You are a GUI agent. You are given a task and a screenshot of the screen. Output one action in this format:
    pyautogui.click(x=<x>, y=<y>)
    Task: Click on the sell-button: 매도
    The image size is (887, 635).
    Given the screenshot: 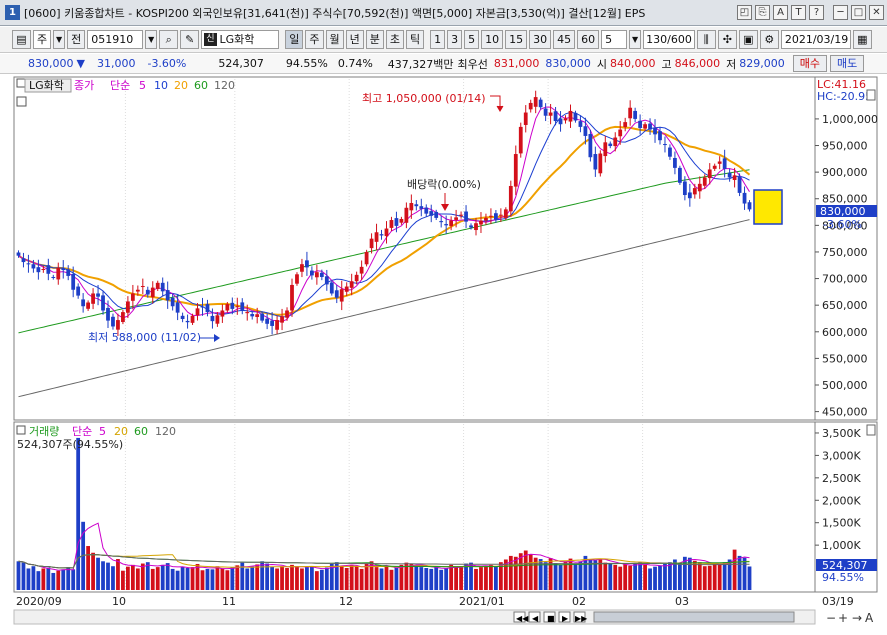 What is the action you would take?
    pyautogui.click(x=847, y=63)
    